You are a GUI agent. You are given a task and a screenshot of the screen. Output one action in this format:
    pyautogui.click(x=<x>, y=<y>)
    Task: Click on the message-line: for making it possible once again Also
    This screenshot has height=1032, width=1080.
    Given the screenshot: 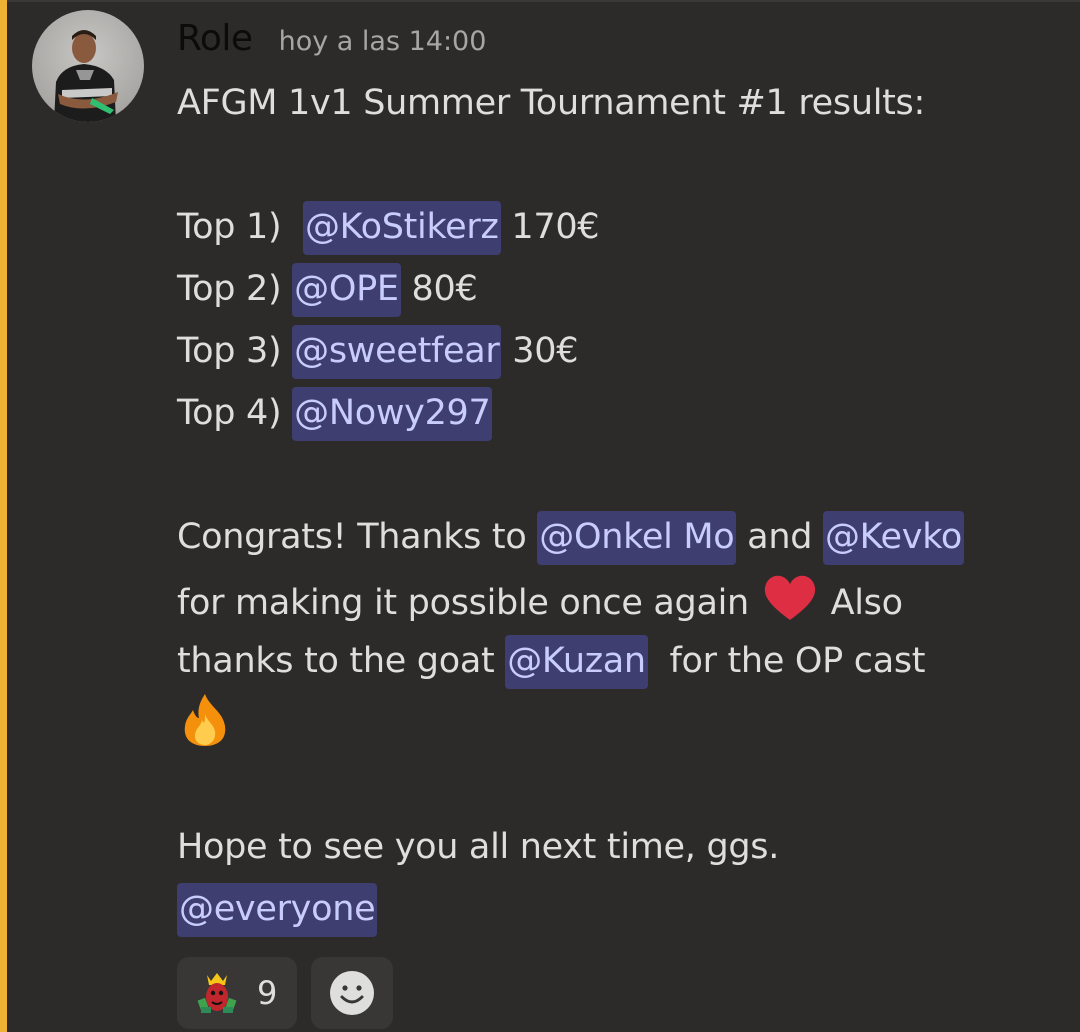 What is the action you would take?
    pyautogui.click(x=617, y=599)
    